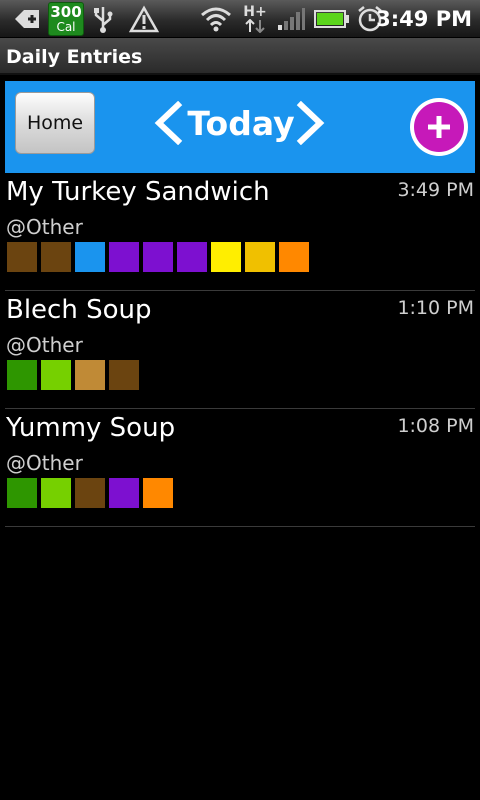 This screenshot has height=800, width=480. I want to click on home-button: Home, so click(55, 123).